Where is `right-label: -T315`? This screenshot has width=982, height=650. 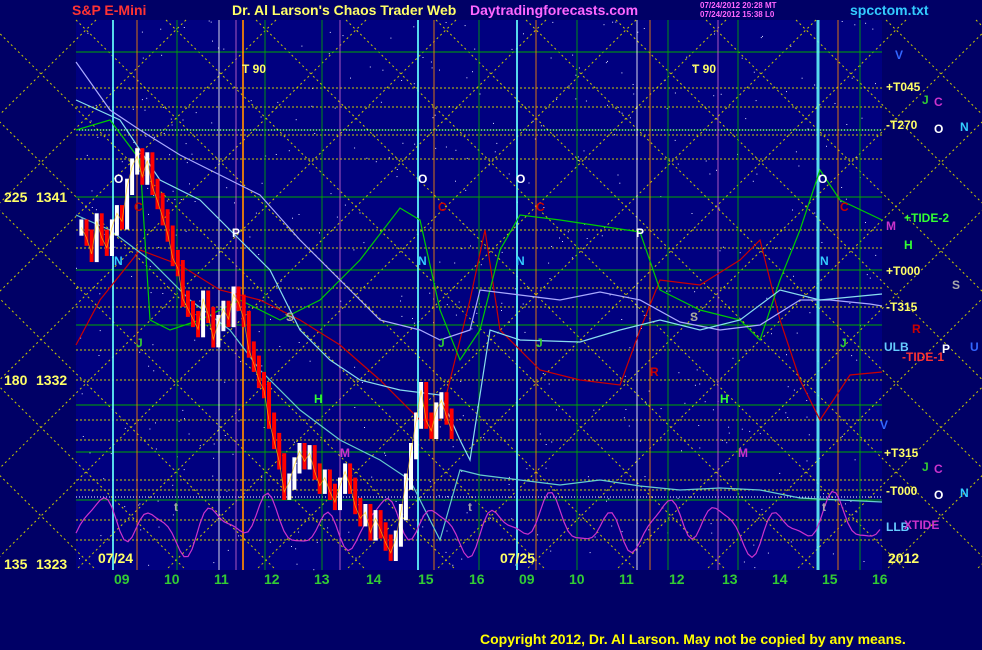 right-label: -T315 is located at coordinates (902, 307).